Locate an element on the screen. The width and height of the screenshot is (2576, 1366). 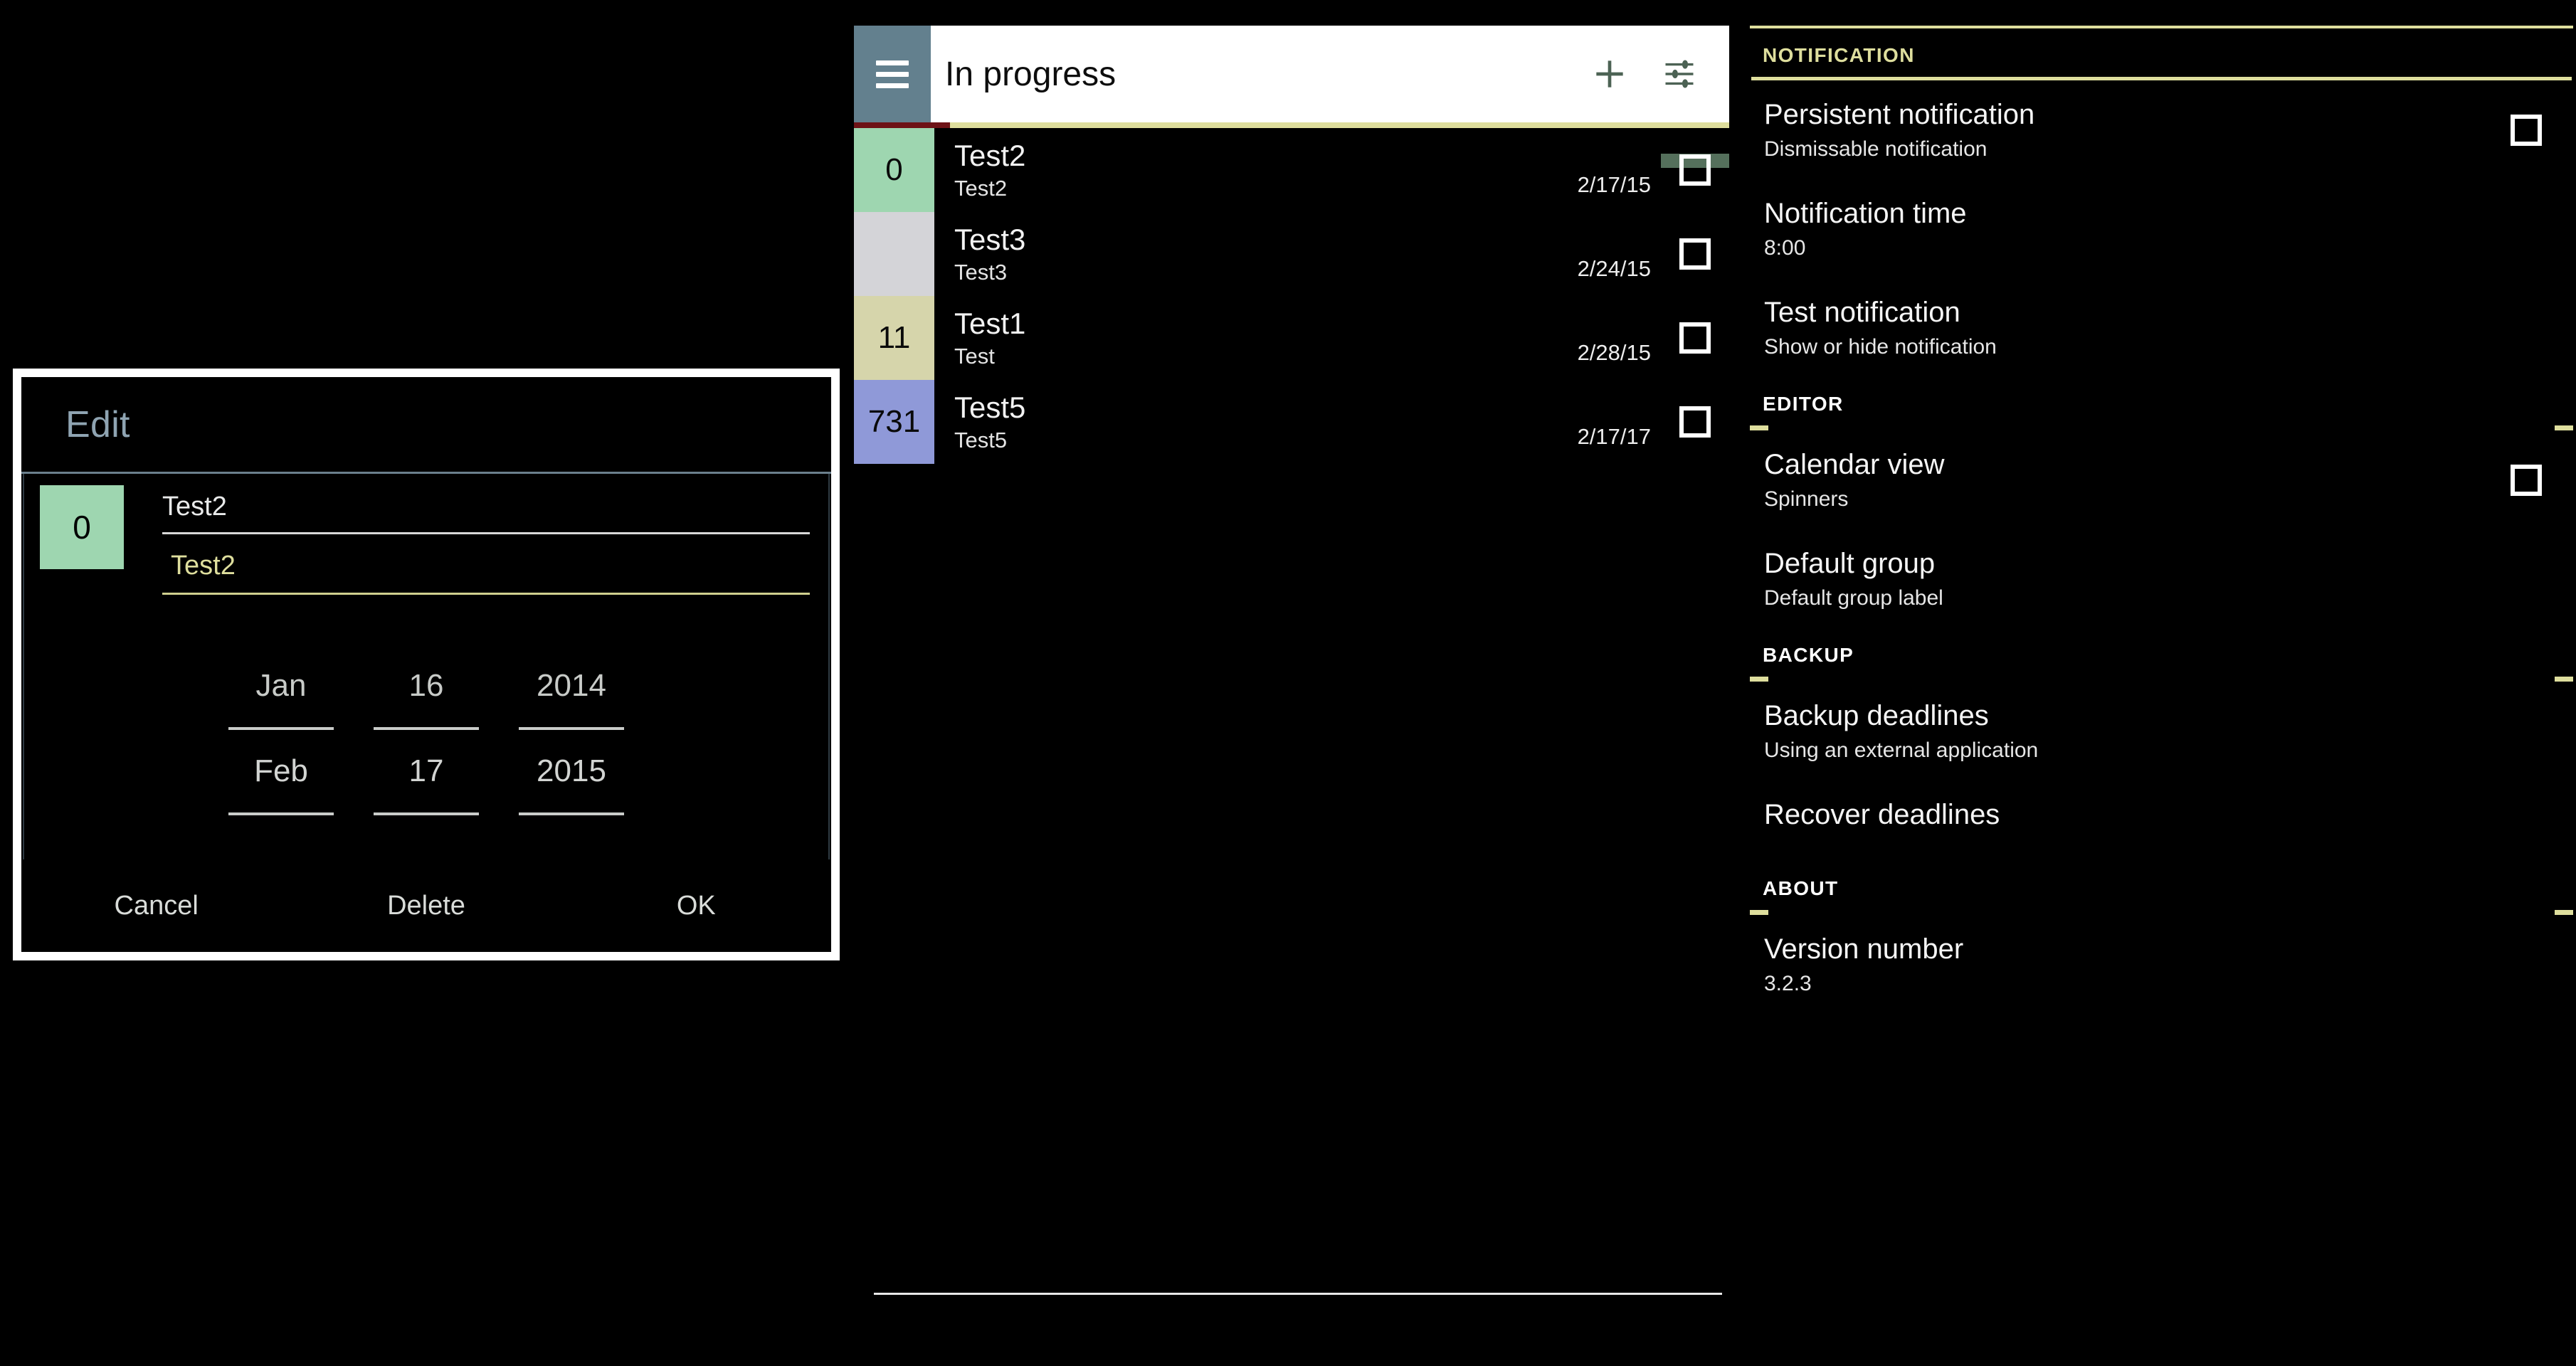
task-color-chip: 731 is located at coordinates (894, 422).